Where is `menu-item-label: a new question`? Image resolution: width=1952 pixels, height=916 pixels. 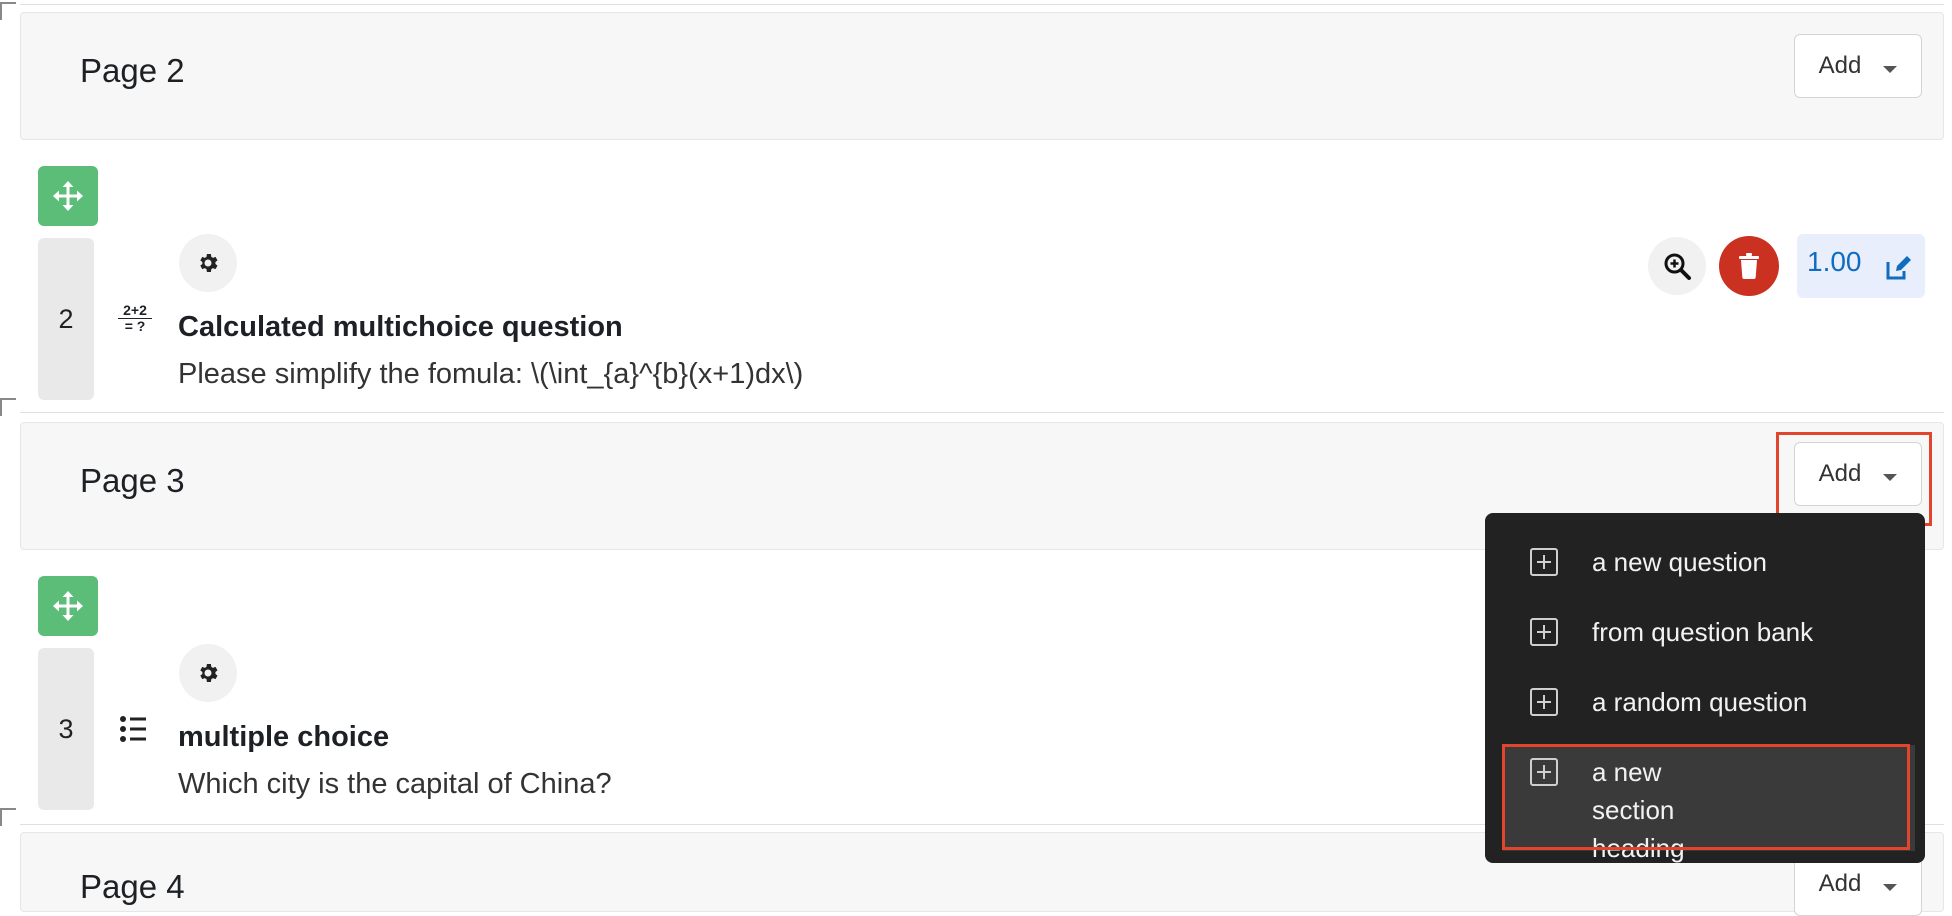 menu-item-label: a new question is located at coordinates (1679, 562).